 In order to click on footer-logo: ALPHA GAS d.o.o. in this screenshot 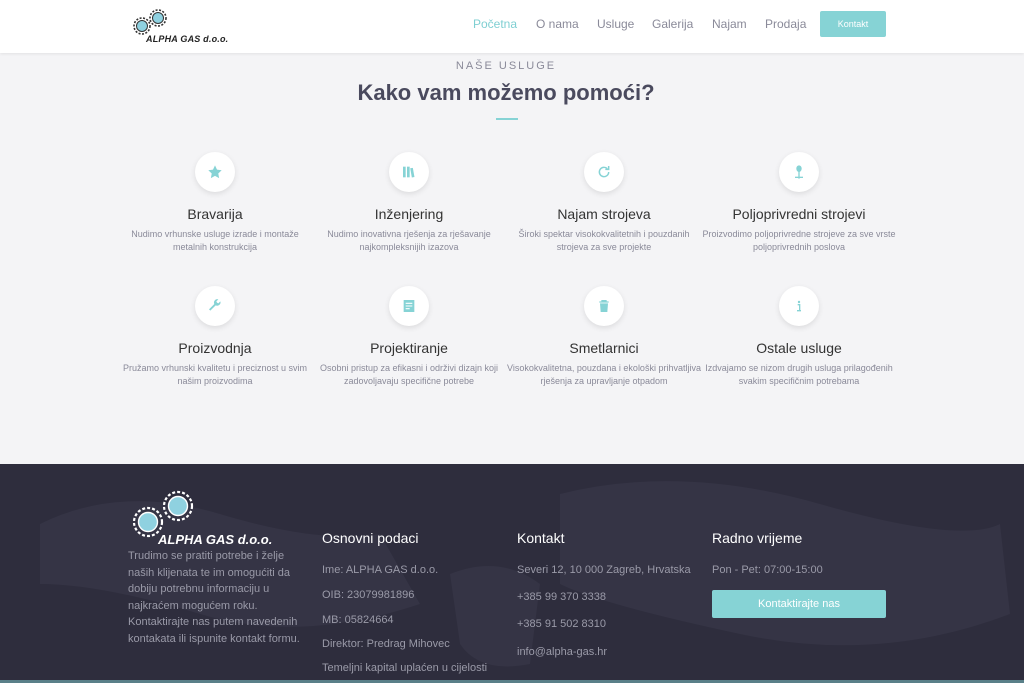, I will do `click(213, 518)`.